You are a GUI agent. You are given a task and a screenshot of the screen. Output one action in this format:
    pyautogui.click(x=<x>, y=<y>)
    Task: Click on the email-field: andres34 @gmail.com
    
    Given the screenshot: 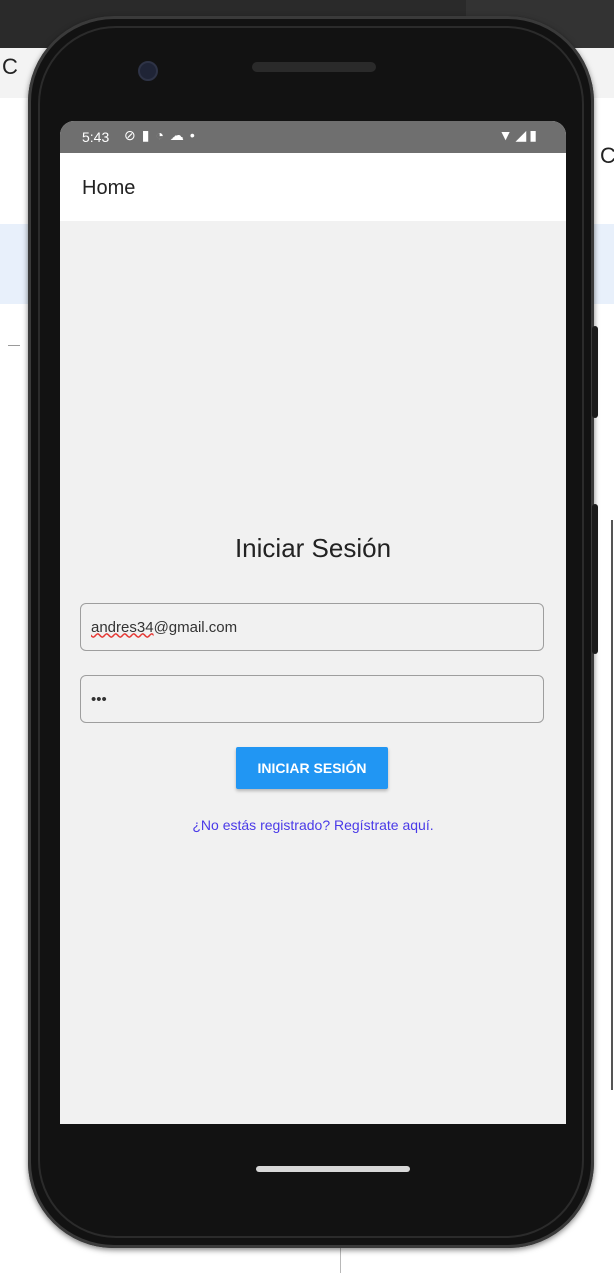 What is the action you would take?
    pyautogui.click(x=312, y=627)
    